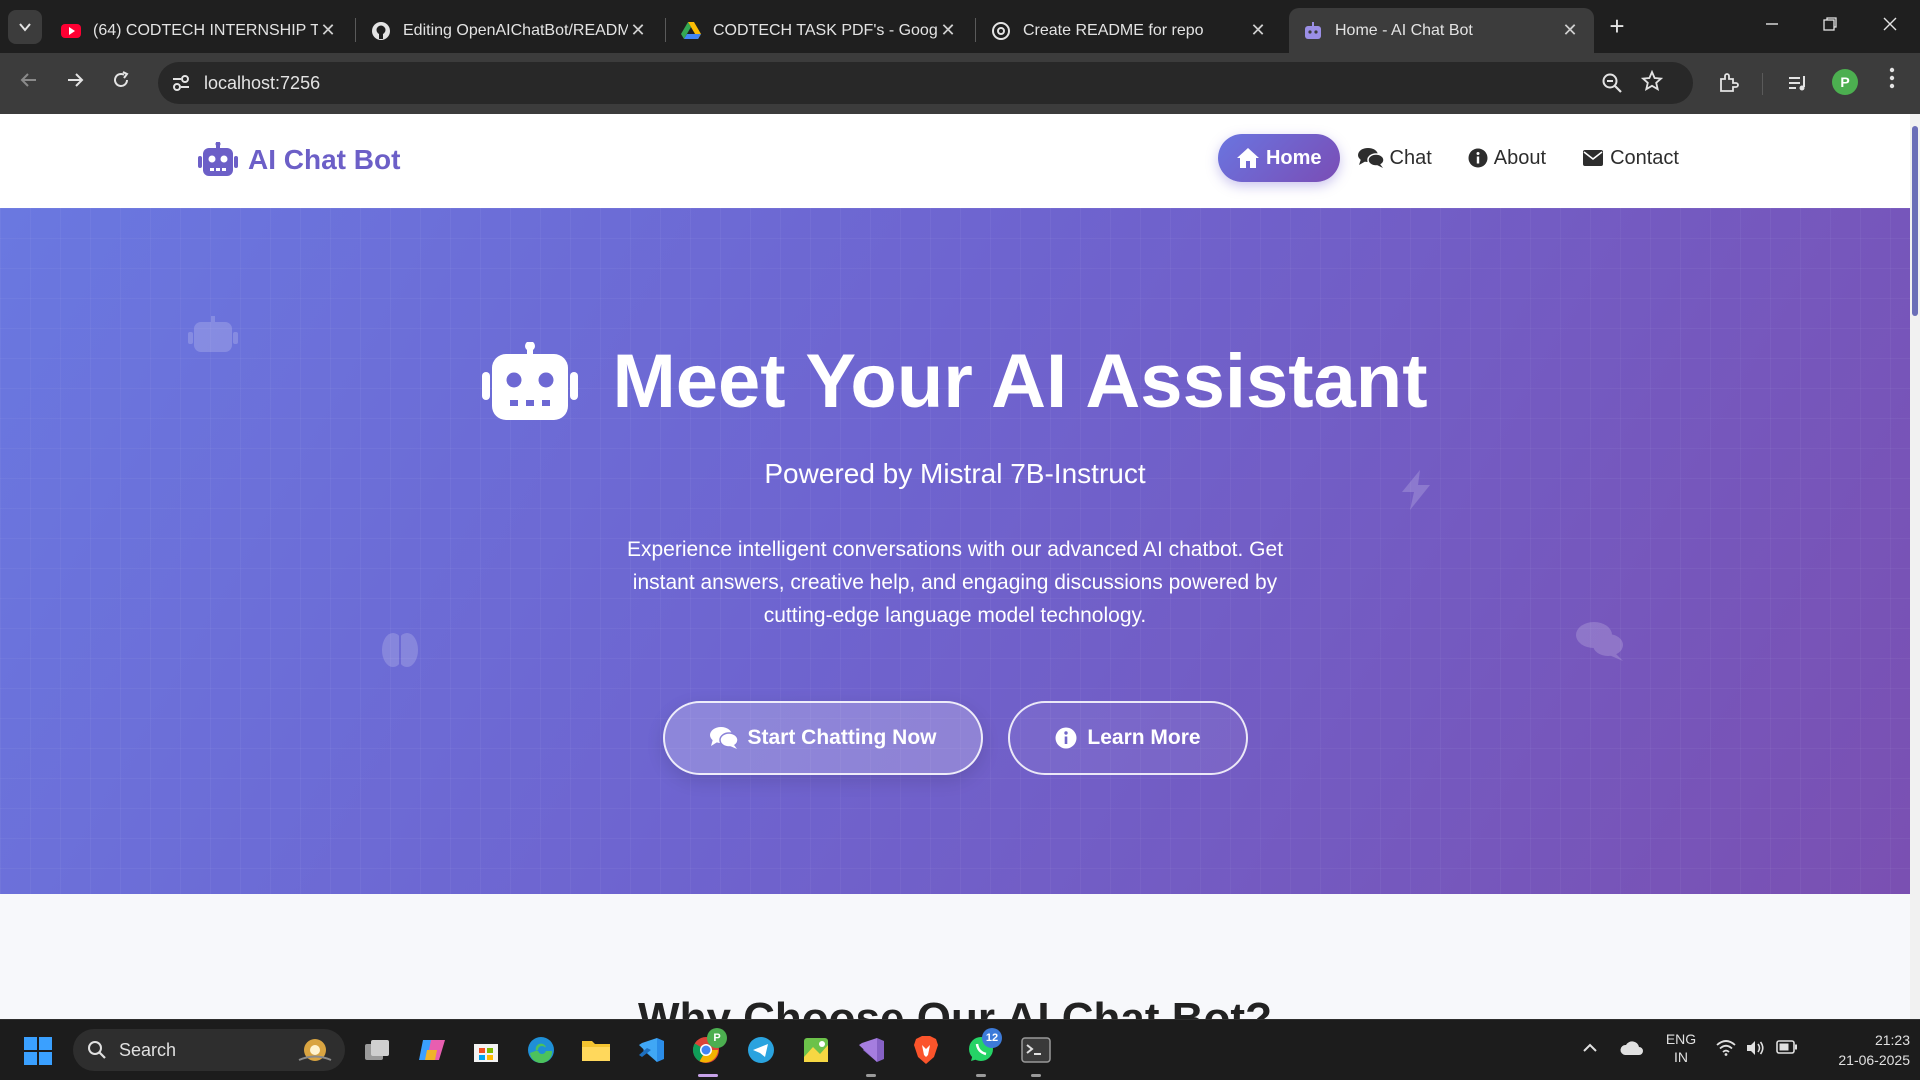 Image resolution: width=1920 pixels, height=1080 pixels. Describe the element at coordinates (121, 83) in the screenshot. I see `reload-icon` at that location.